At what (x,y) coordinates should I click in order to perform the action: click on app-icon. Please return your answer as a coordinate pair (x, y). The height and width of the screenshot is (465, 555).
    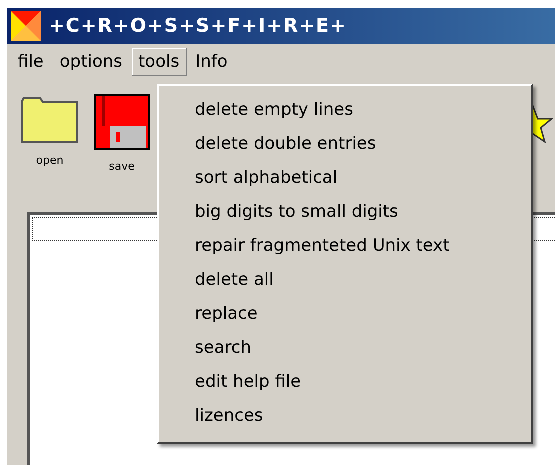
    Looking at the image, I should click on (26, 26).